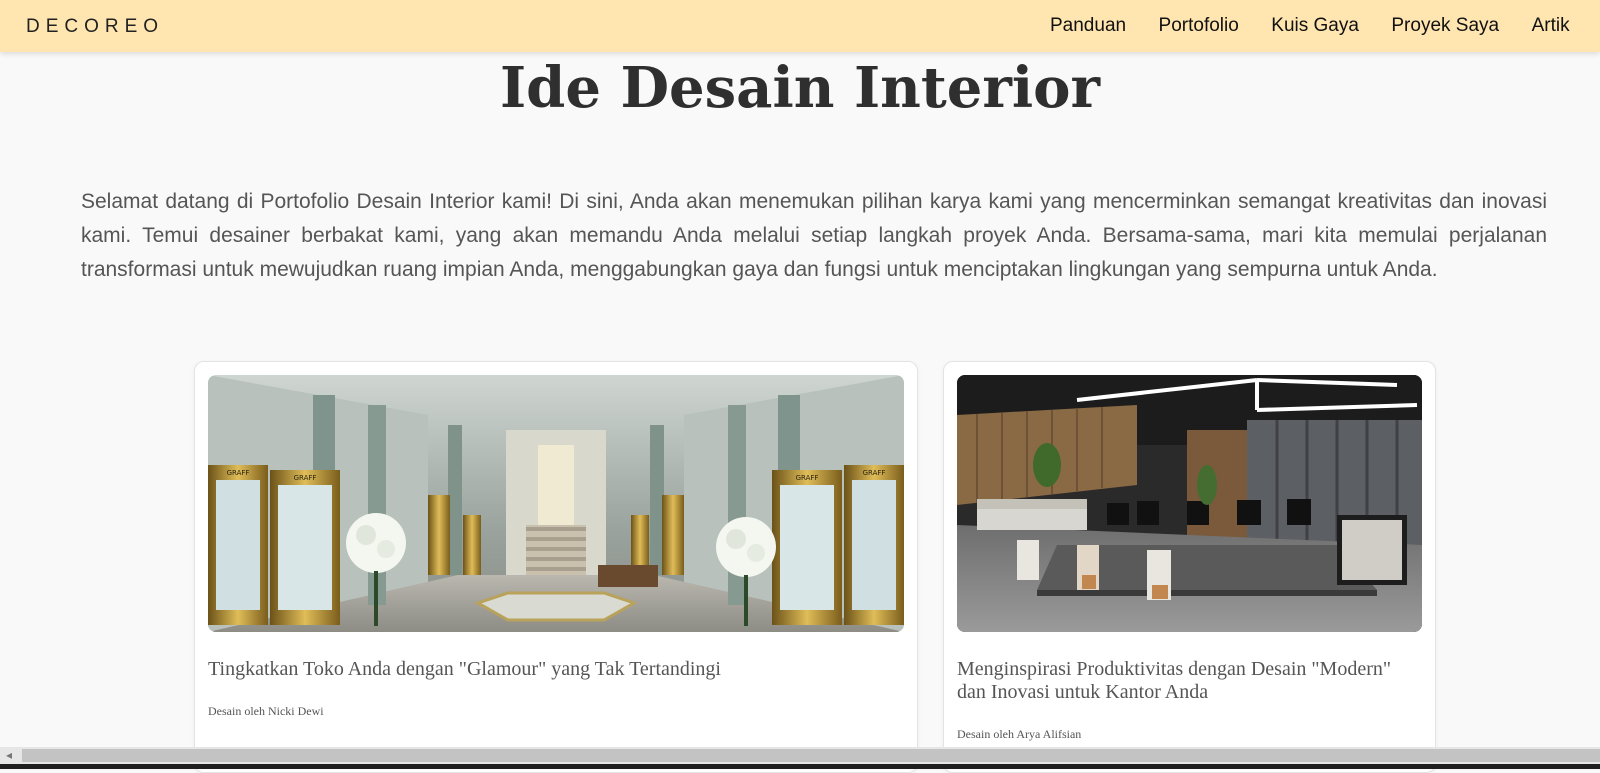  Describe the element at coordinates (811, 755) in the screenshot. I see `scrollbar-thumb` at that location.